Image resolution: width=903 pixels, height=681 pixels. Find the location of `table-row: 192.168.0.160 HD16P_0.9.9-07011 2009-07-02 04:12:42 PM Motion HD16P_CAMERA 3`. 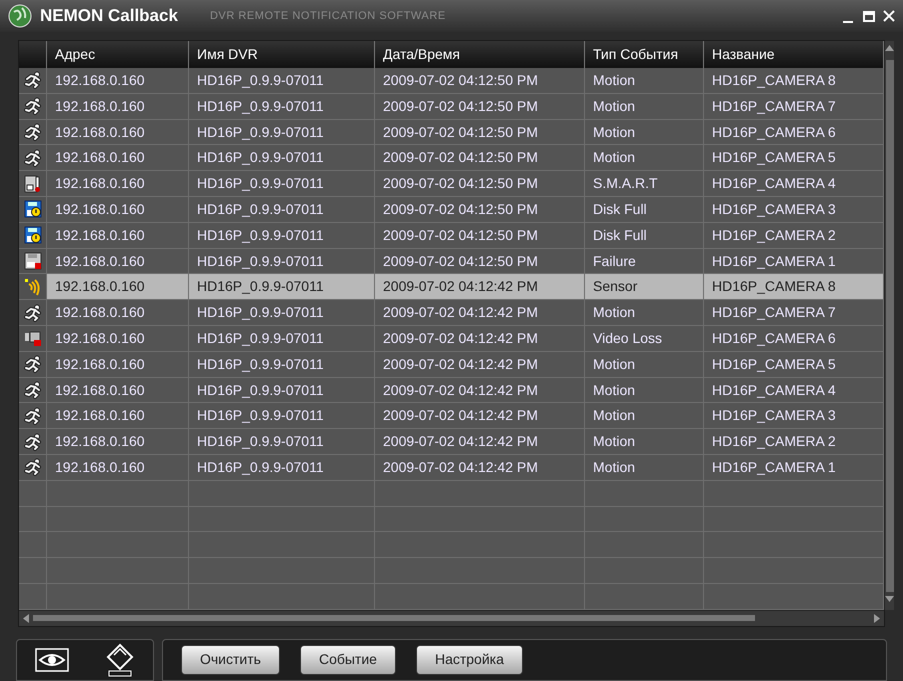

table-row: 192.168.0.160 HD16P_0.9.9-07011 2009-07-02 04:12:42 PM Motion HD16P_CAMERA 3 is located at coordinates (451, 416).